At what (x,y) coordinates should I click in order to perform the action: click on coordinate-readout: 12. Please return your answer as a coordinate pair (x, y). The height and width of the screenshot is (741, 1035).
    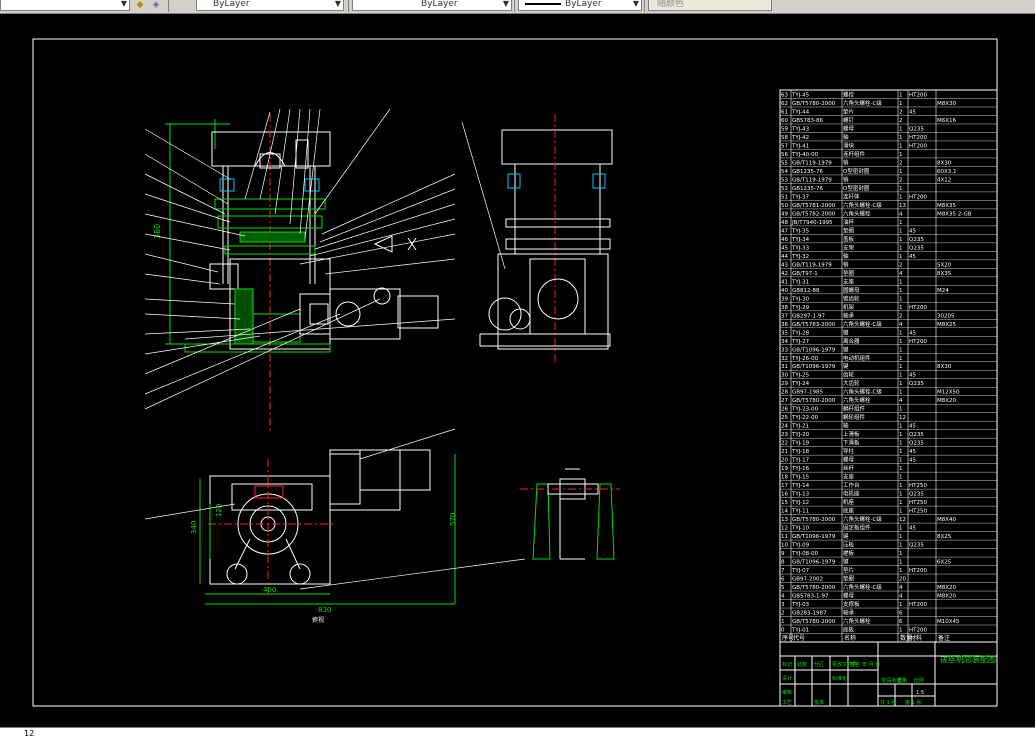
    Looking at the image, I should click on (29, 733).